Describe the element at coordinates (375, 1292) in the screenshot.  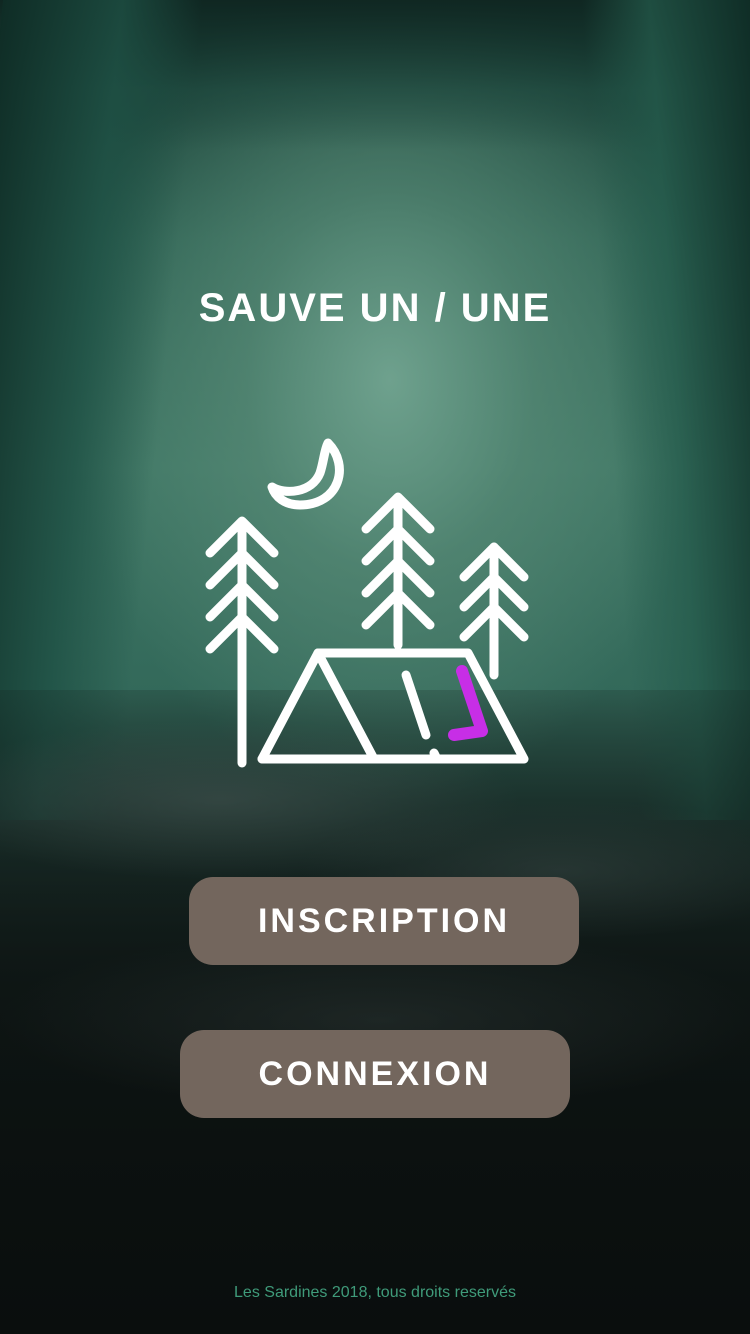
I see `footer-copyright: Les Sardines 2018, tous droits reservés` at that location.